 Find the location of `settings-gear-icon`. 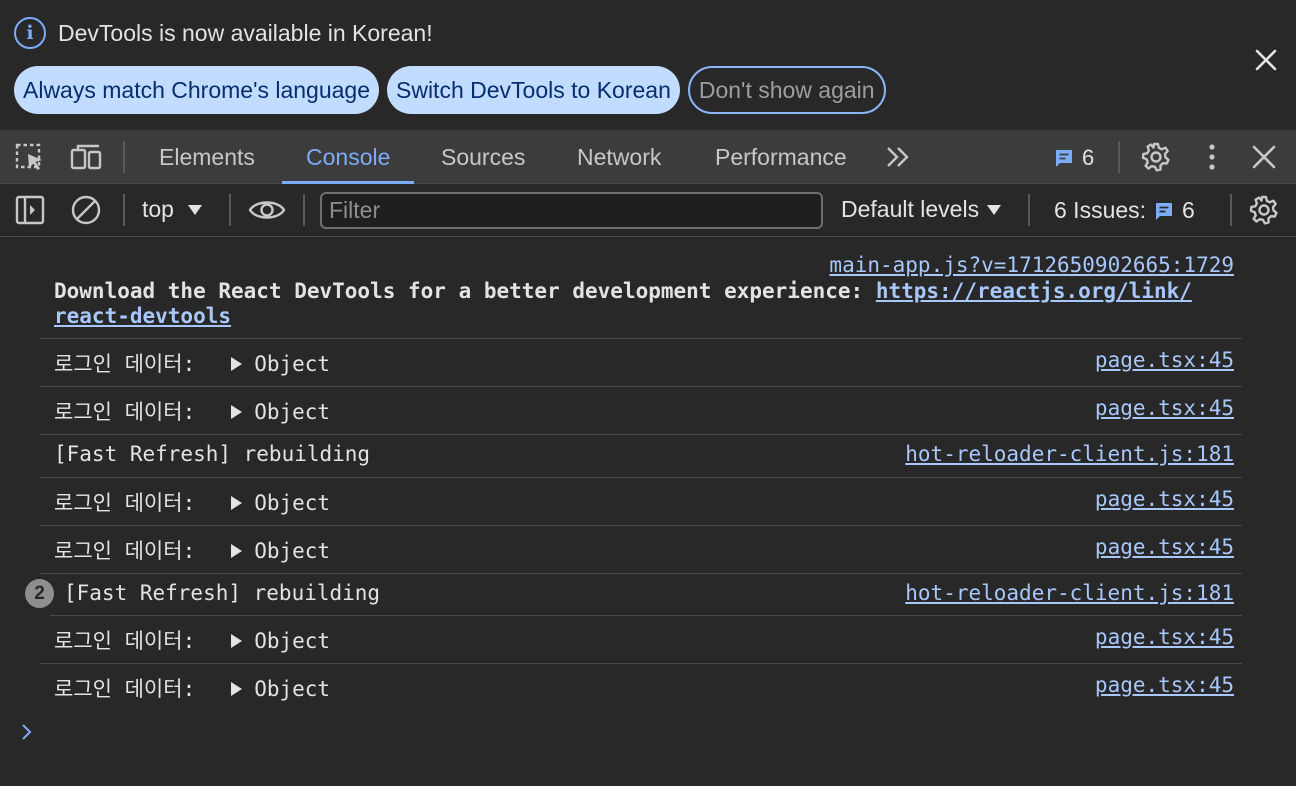

settings-gear-icon is located at coordinates (1156, 157).